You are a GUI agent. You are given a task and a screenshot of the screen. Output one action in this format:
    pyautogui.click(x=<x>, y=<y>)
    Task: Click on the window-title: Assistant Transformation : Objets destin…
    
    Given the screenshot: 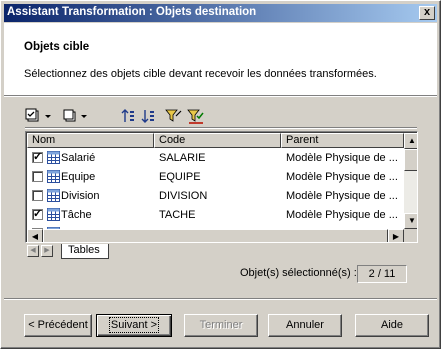 What is the action you would take?
    pyautogui.click(x=132, y=12)
    